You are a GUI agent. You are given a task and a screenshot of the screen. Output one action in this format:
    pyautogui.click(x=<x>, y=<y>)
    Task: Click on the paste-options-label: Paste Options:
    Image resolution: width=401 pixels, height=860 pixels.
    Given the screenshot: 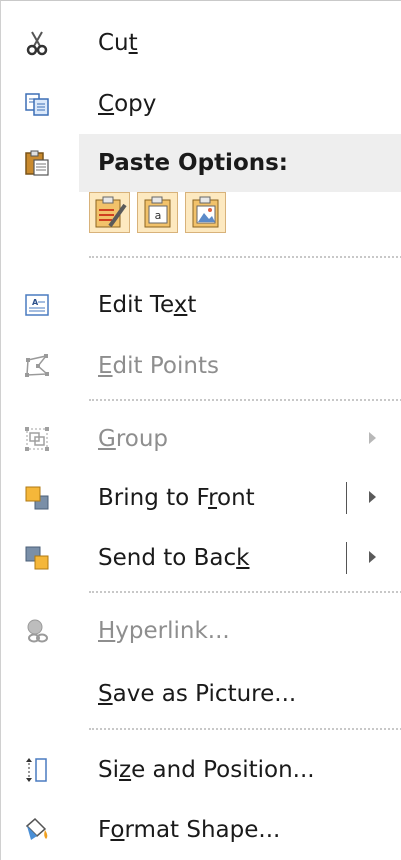 What is the action you would take?
    pyautogui.click(x=193, y=163)
    